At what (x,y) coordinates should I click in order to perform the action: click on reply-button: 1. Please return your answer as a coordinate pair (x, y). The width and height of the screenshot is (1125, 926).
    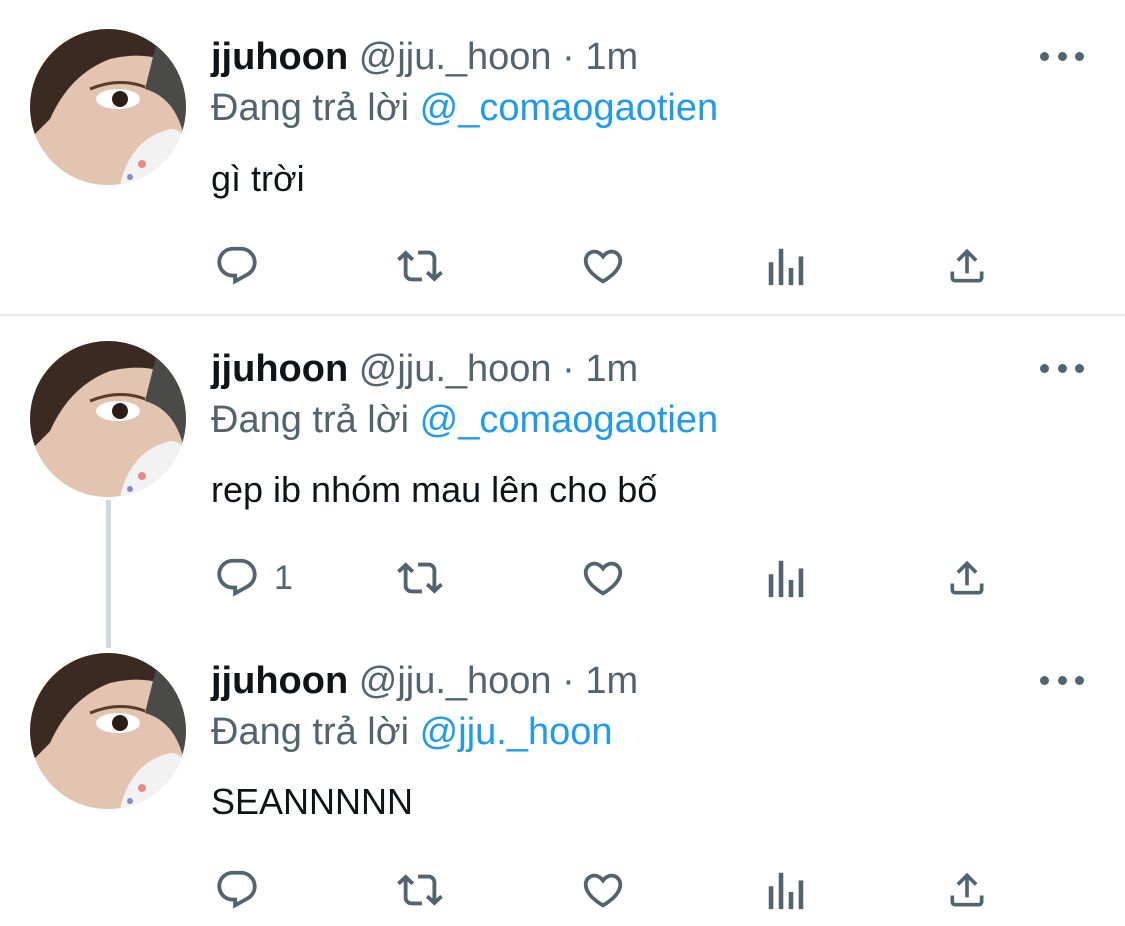
    Looking at the image, I should click on (253, 578).